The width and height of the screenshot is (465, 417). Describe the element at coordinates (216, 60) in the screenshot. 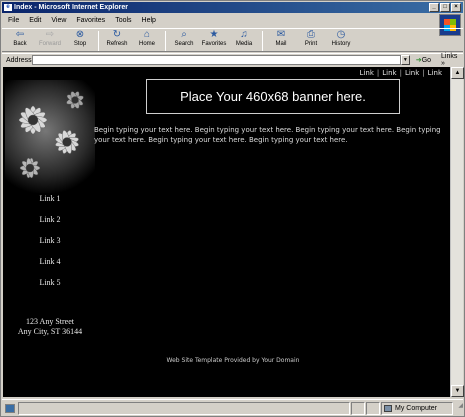

I see `address-input` at that location.